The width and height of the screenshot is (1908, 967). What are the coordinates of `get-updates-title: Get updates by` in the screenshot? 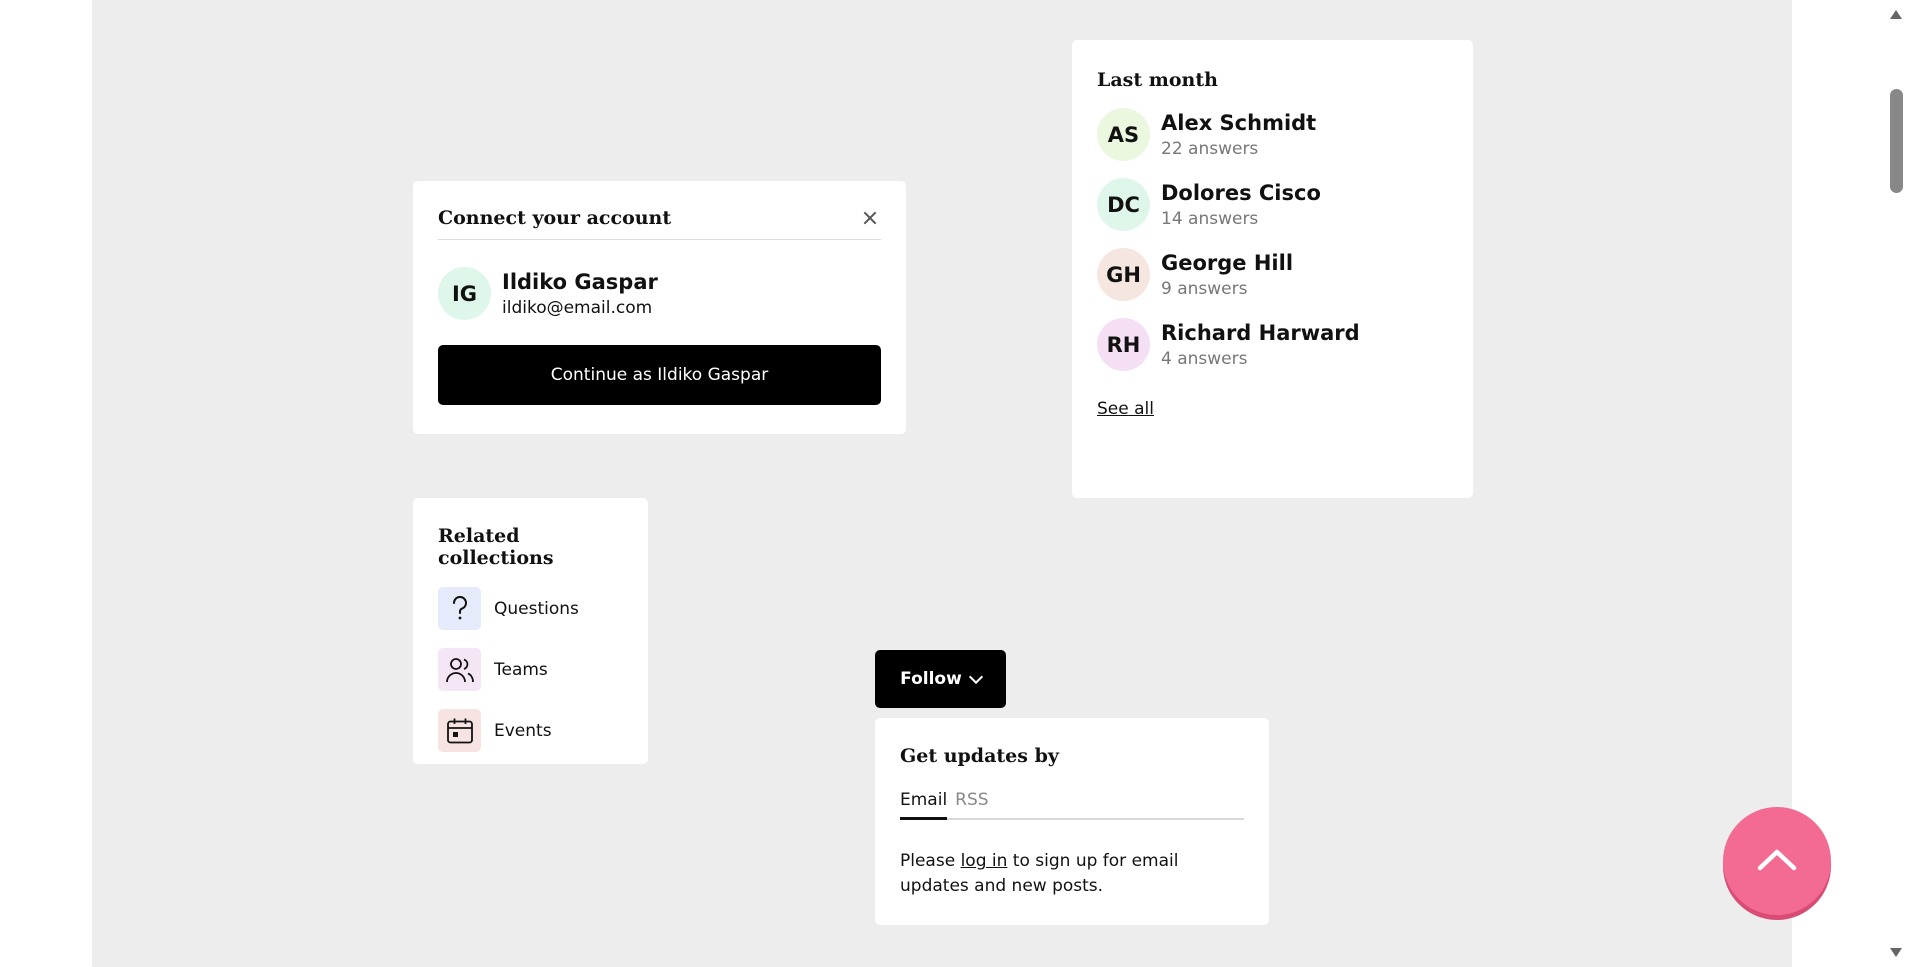 It's located at (979, 756).